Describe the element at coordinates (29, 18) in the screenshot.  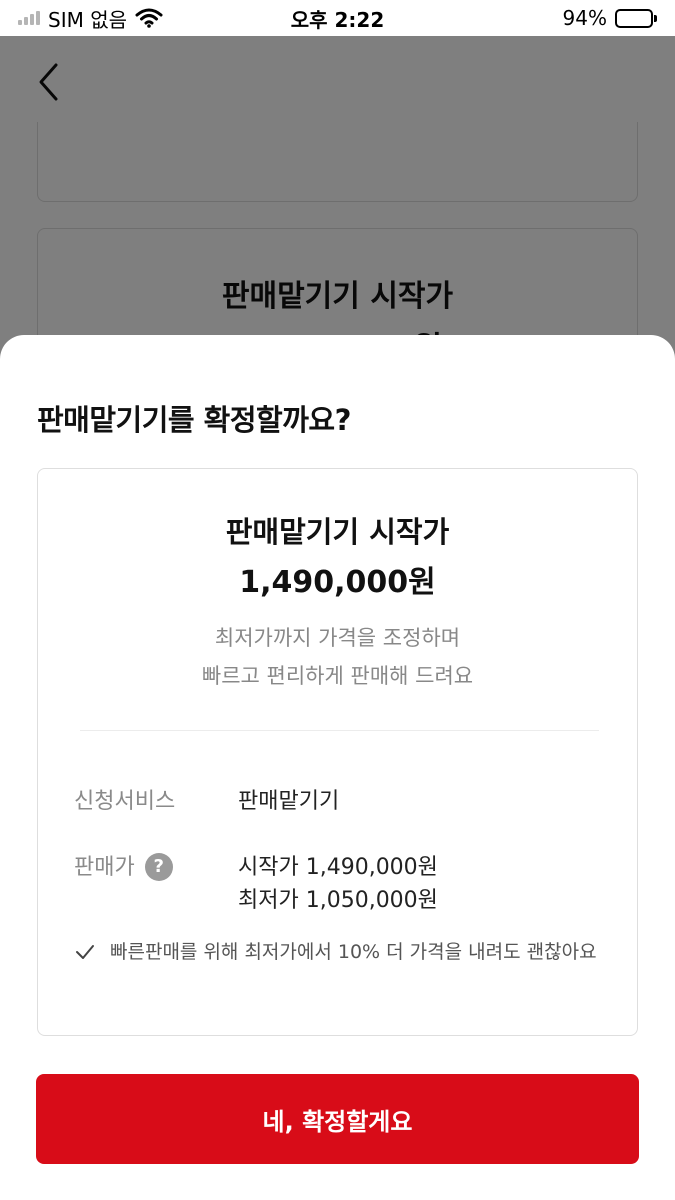
I see `cellular-signal-icon` at that location.